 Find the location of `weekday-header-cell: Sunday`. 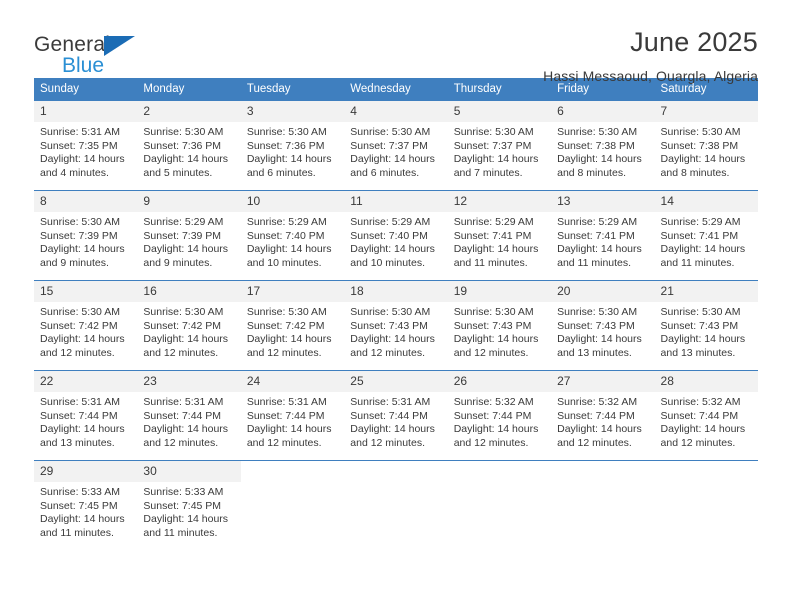

weekday-header-cell: Sunday is located at coordinates (86, 89).